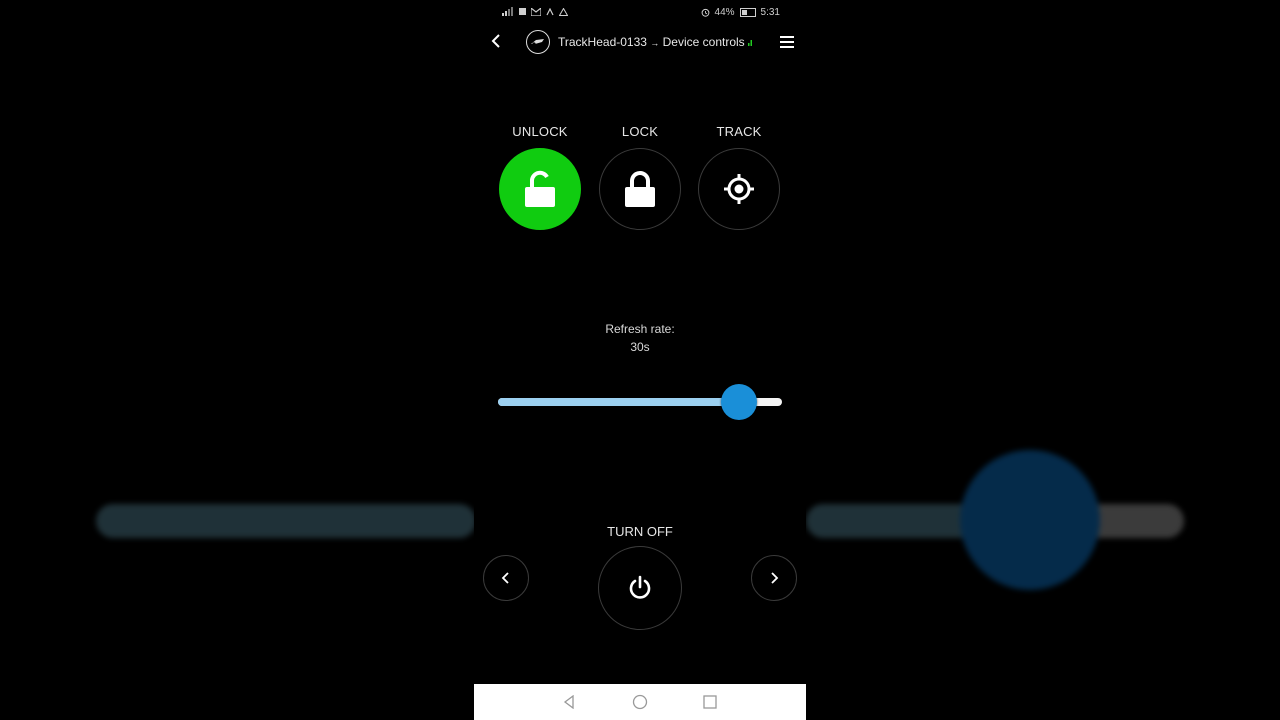 The height and width of the screenshot is (720, 1280). I want to click on app-notification-icon, so click(550, 11).